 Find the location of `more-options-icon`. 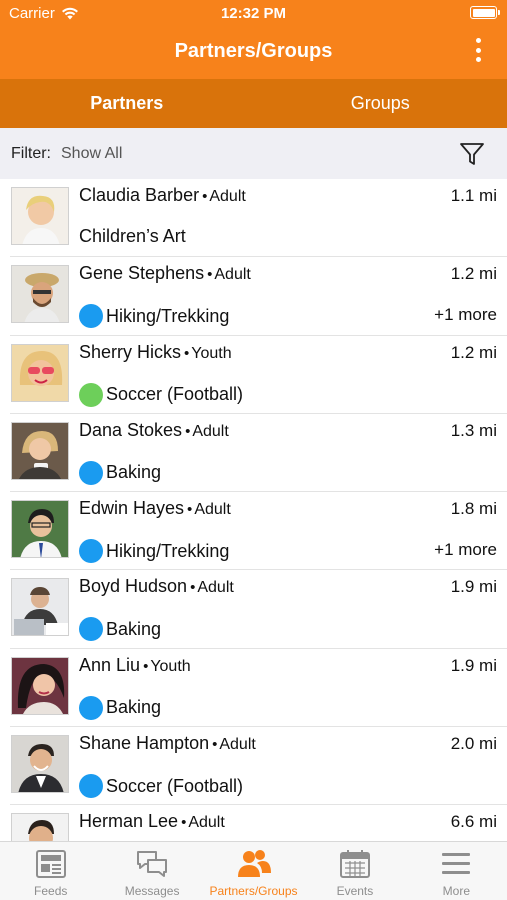

more-options-icon is located at coordinates (478, 50).